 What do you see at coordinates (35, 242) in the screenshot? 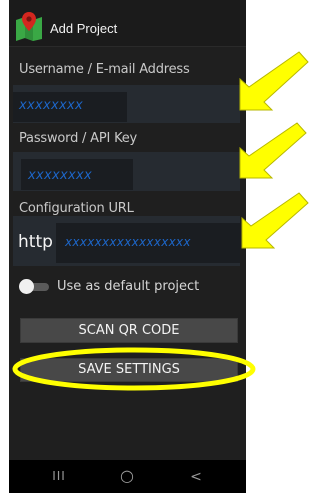
I see `config-url-prefix: http` at bounding box center [35, 242].